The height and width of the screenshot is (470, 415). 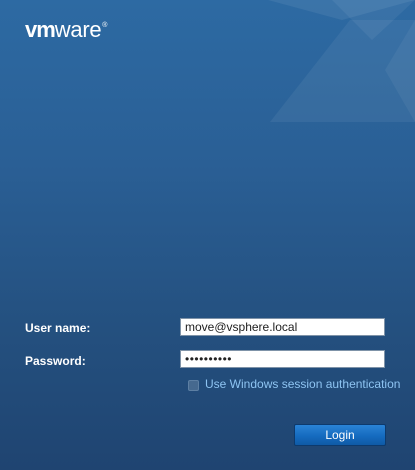 I want to click on windows-auth-label: Use Windows session authentication, so click(x=302, y=384).